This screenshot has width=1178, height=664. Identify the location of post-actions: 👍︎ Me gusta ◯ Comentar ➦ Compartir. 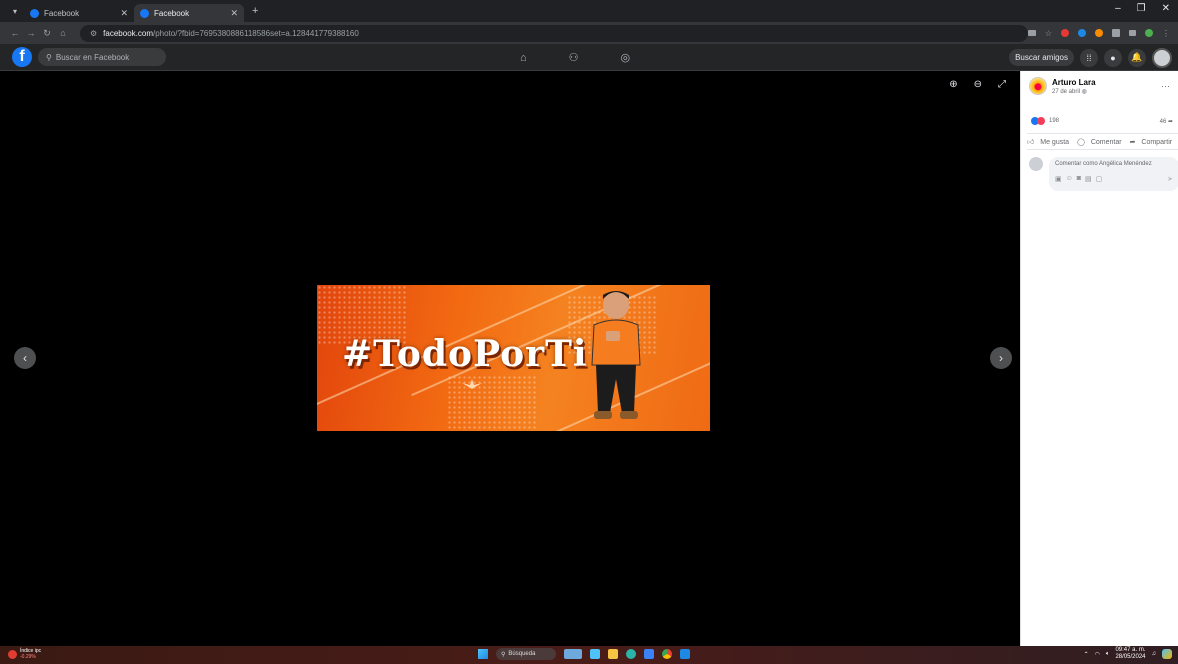
(1102, 141).